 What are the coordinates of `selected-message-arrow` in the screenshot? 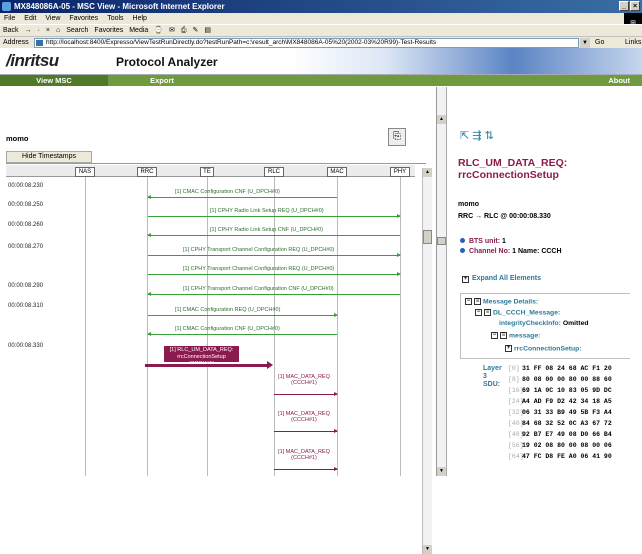 It's located at (209, 365).